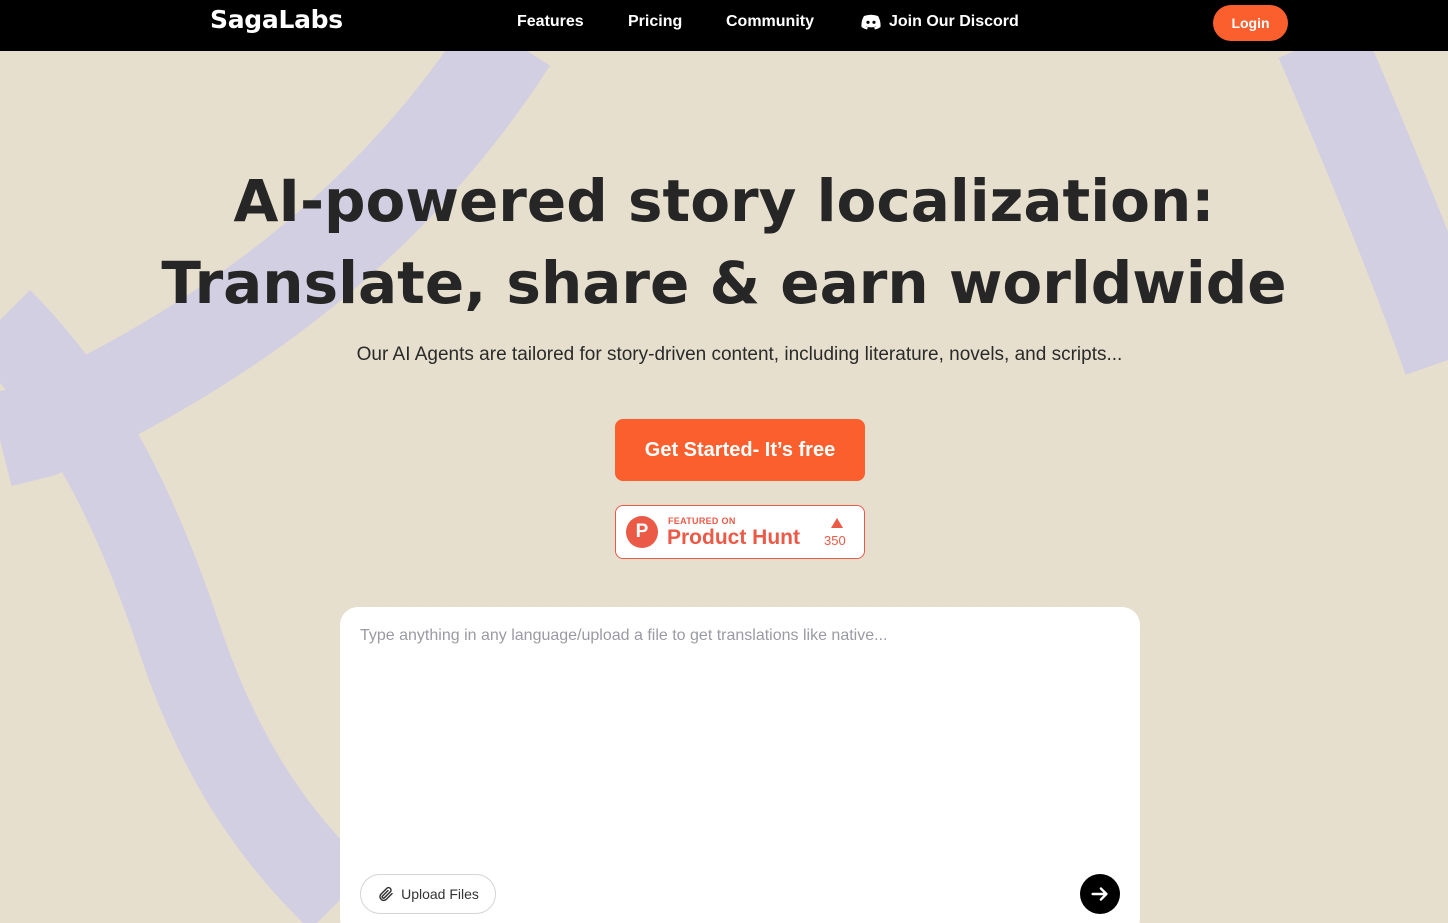 The image size is (1448, 923). I want to click on product-hunt-upvote-count: 350, so click(835, 540).